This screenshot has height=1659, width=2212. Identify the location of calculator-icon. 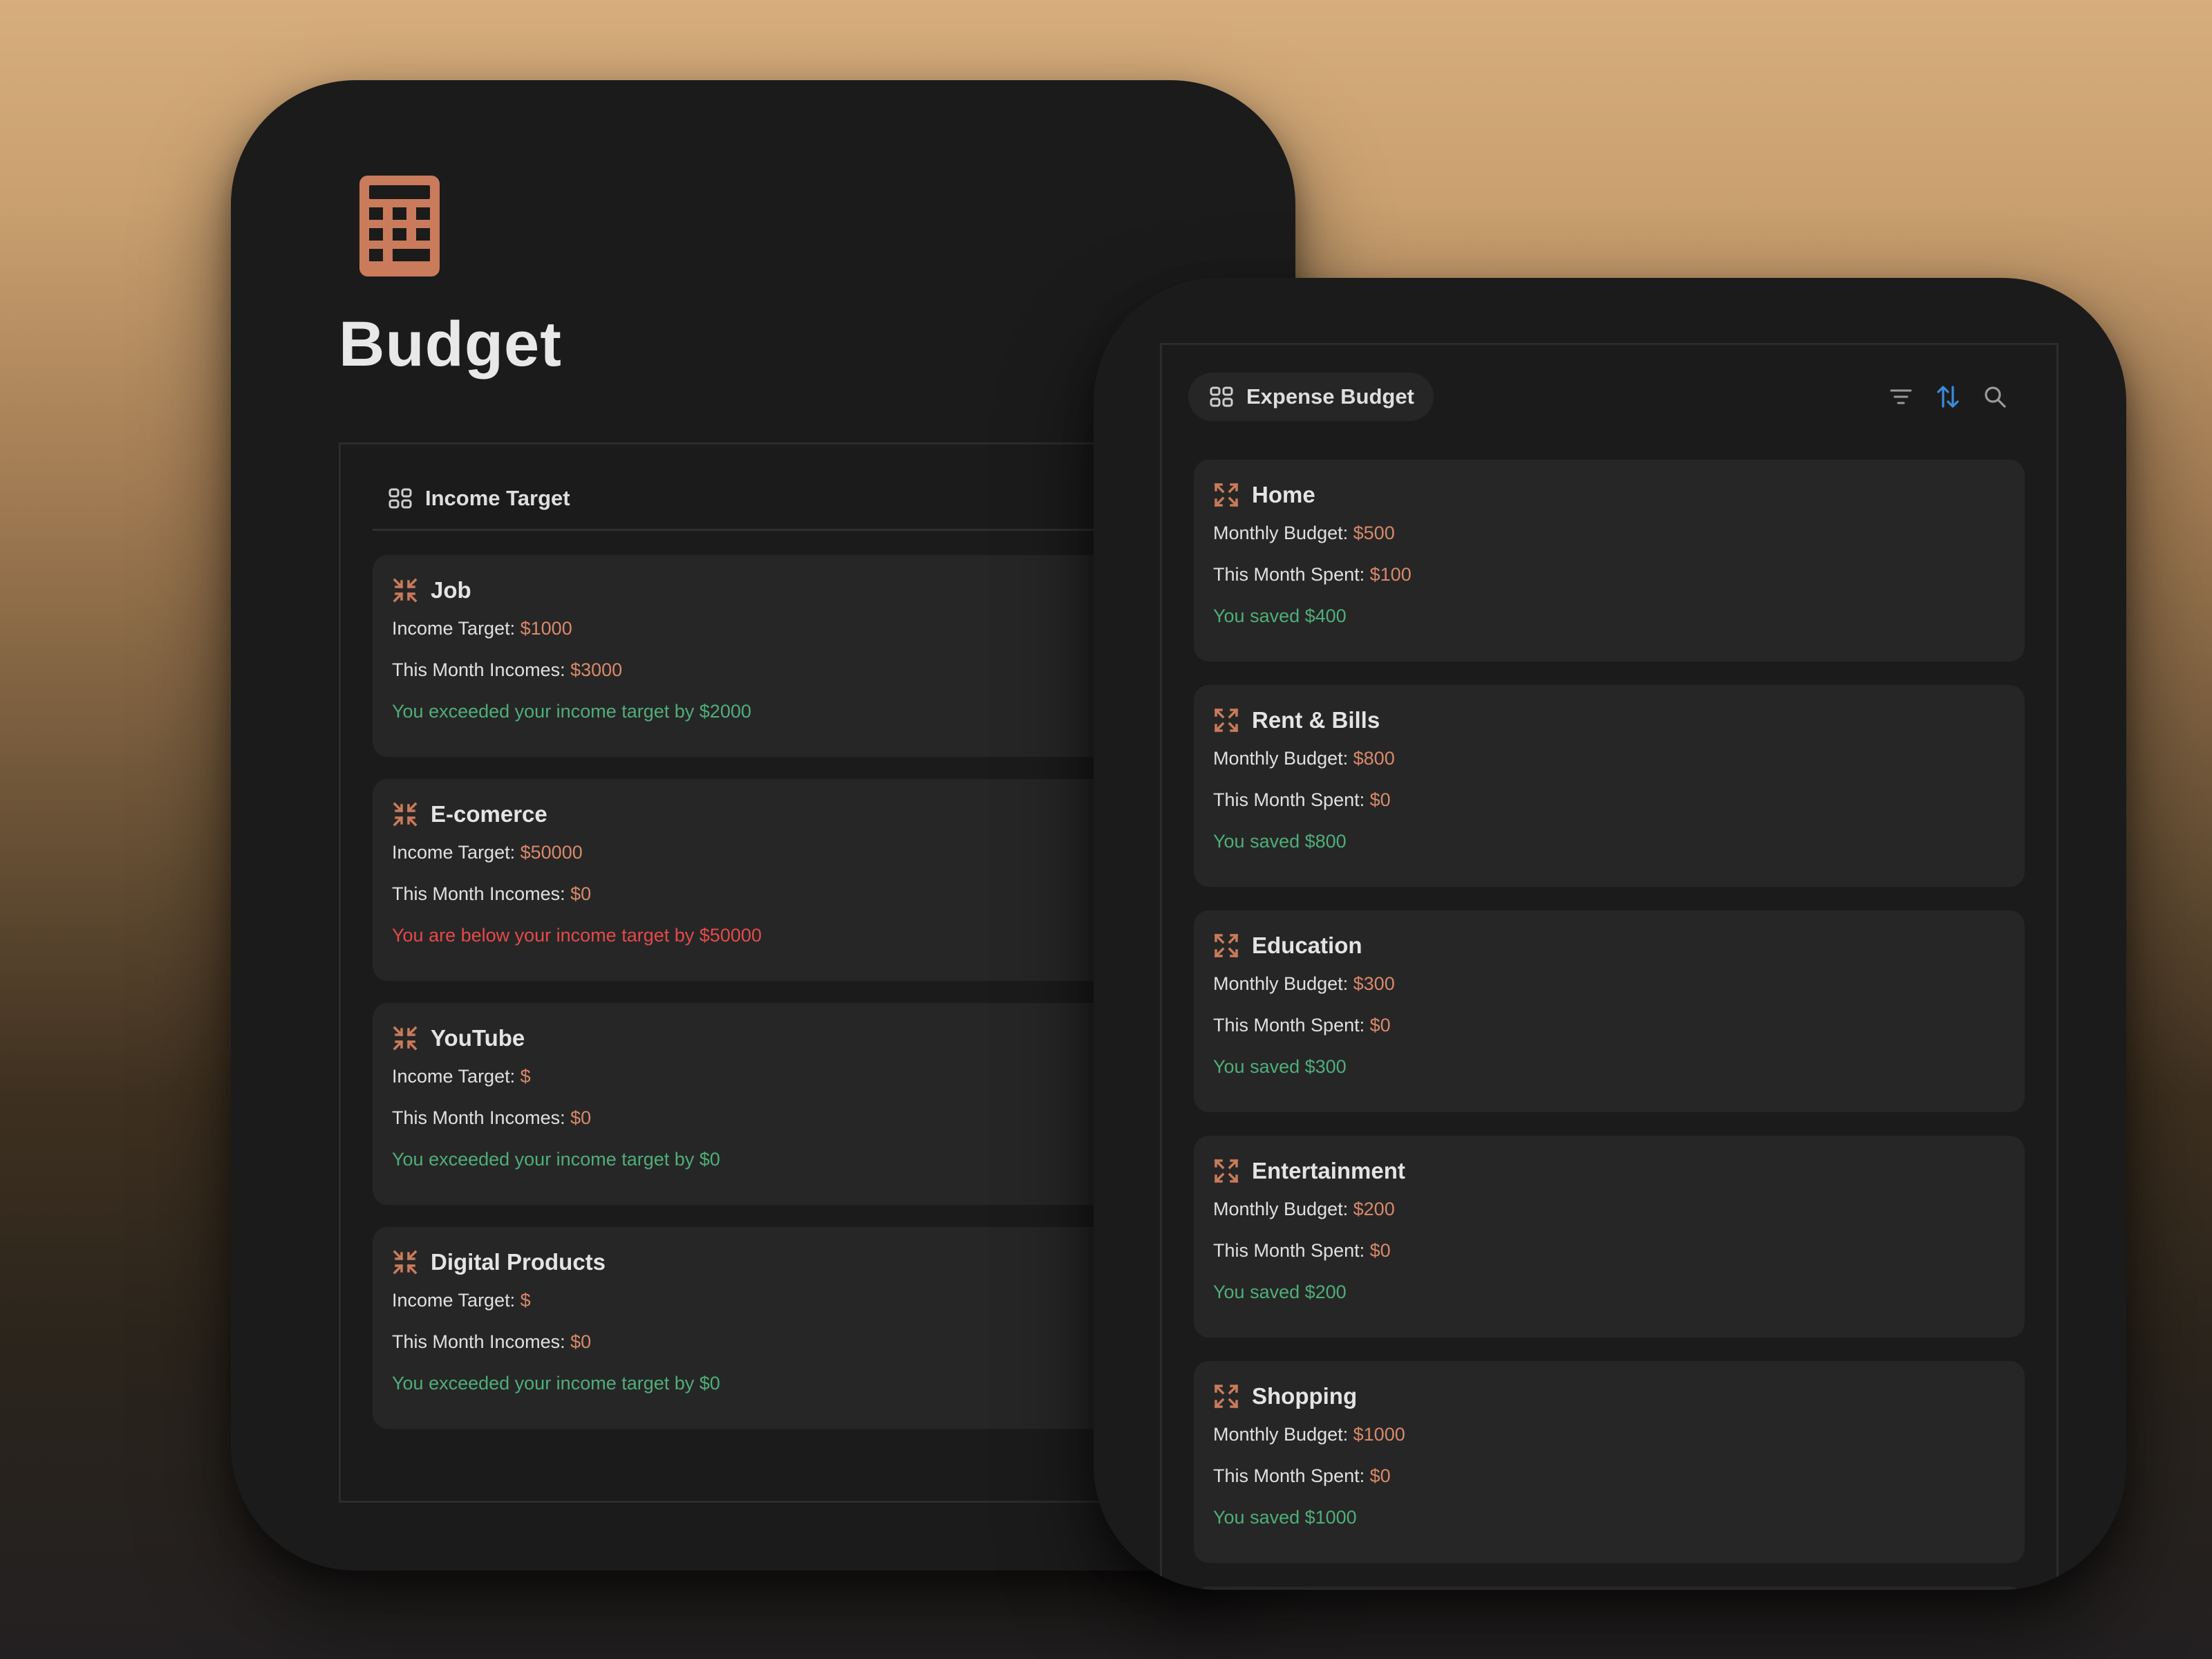
(399, 226).